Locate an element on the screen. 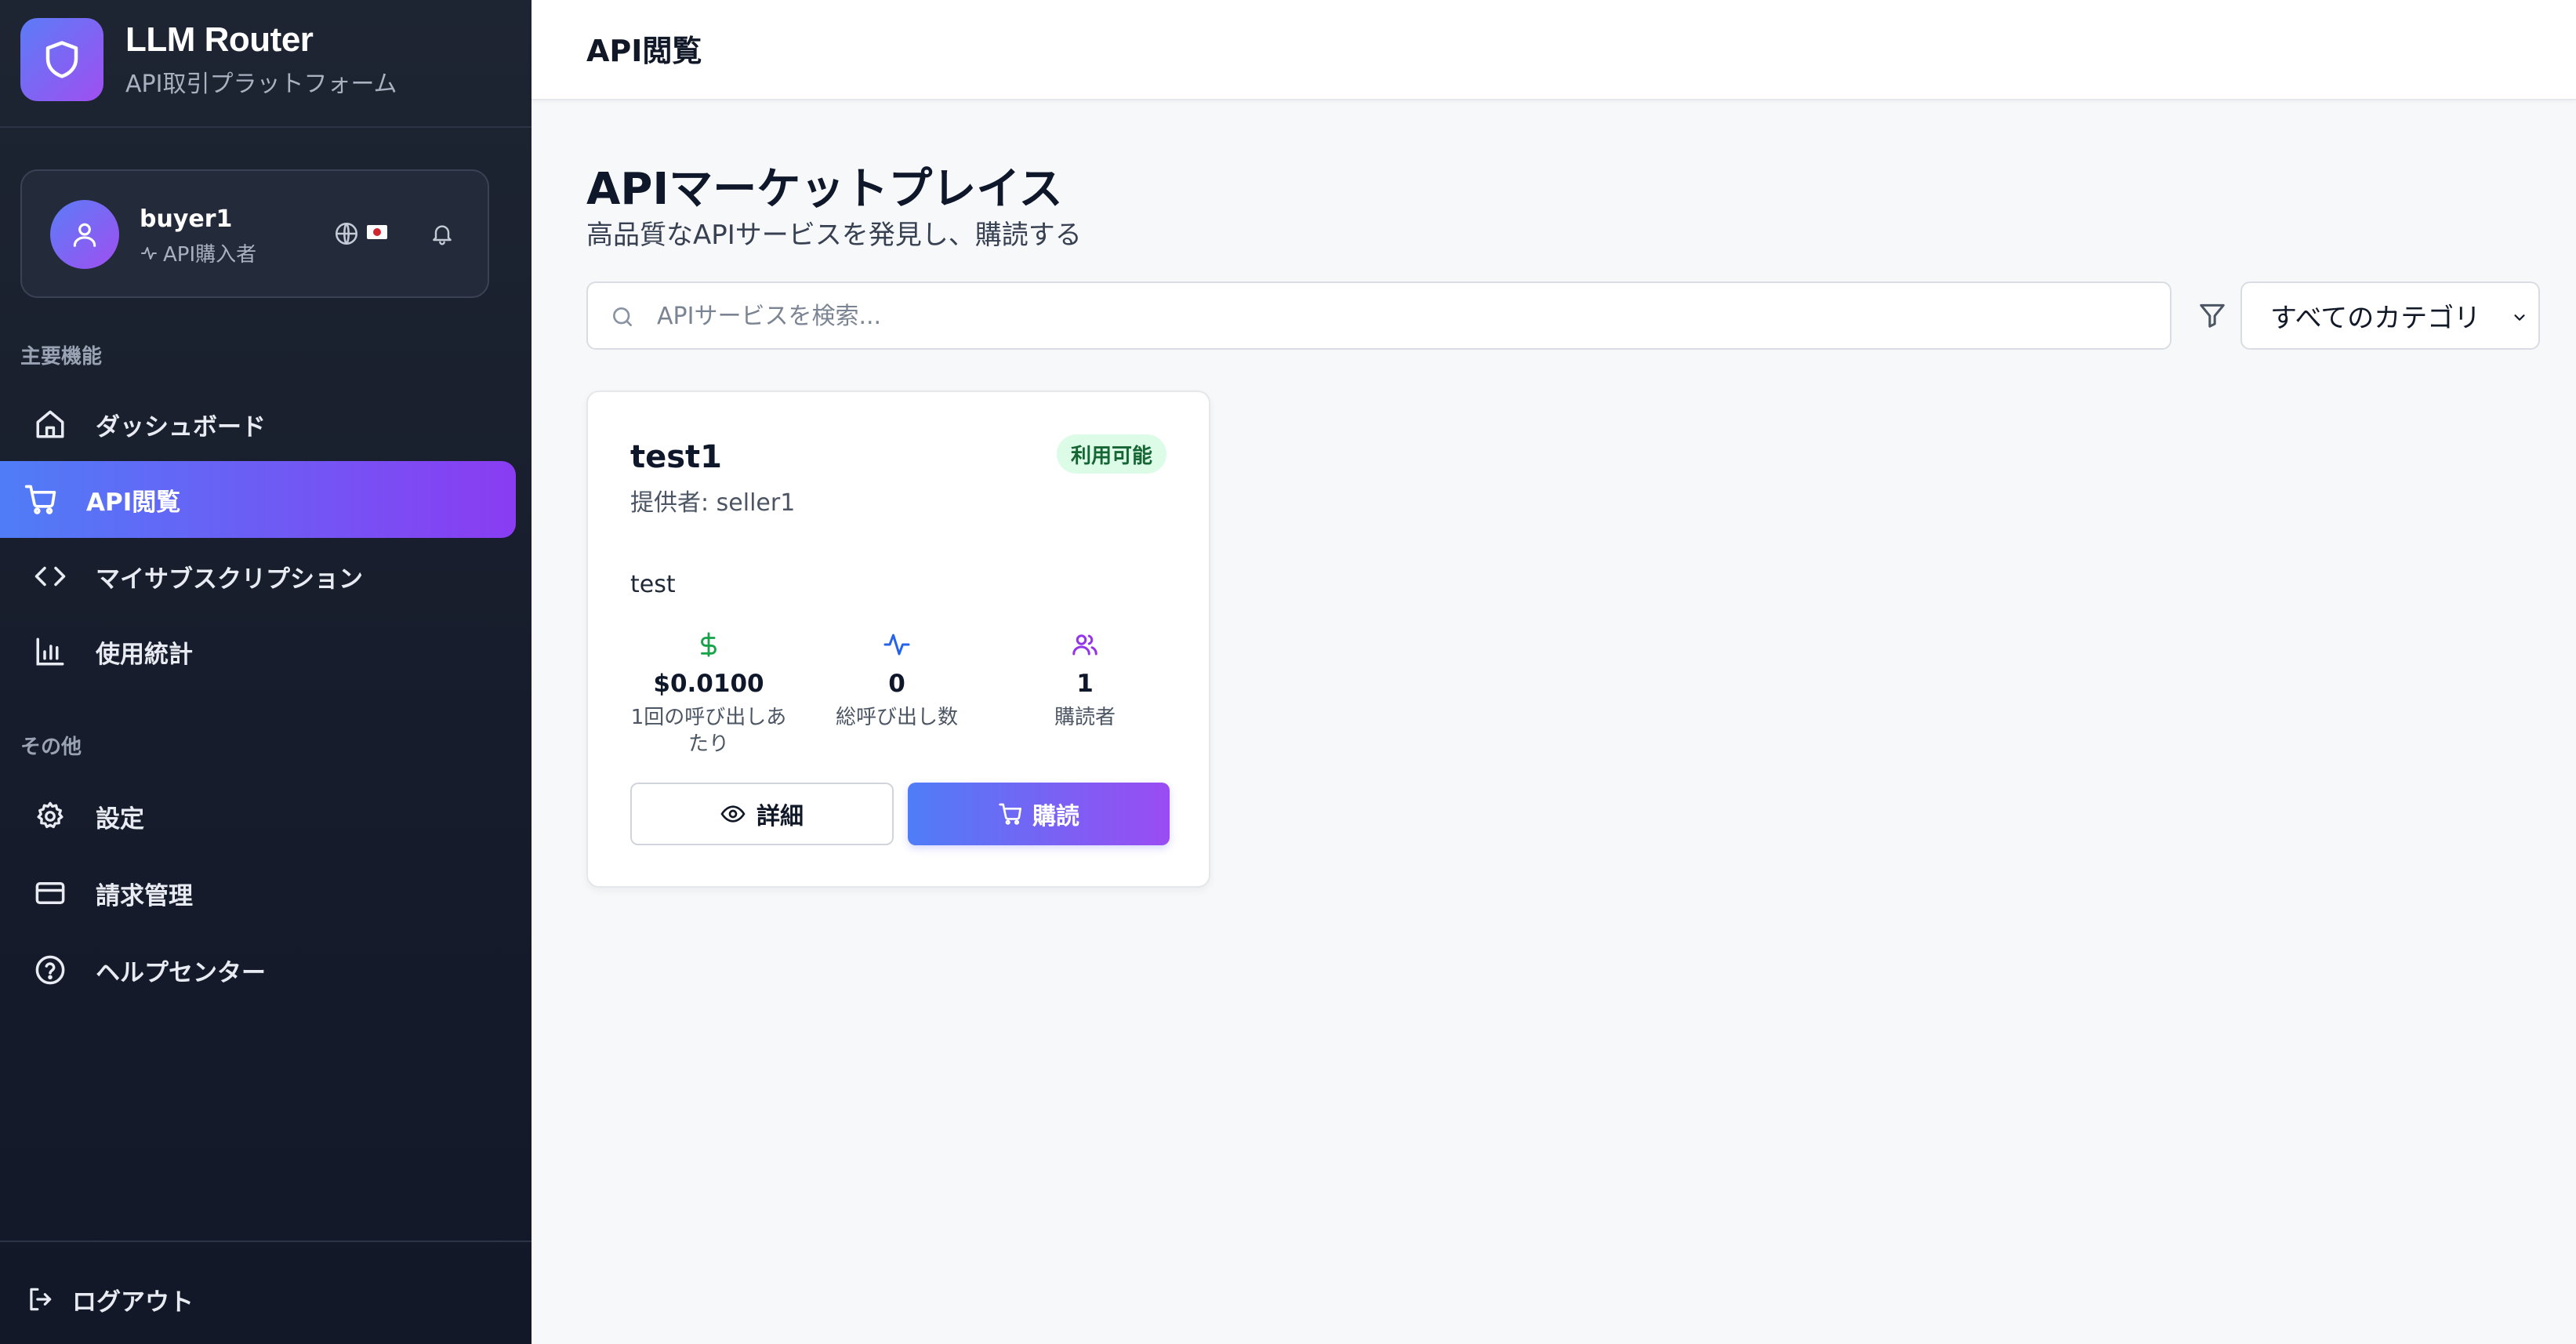 The image size is (2576, 1344). subscribe-button: 購読 is located at coordinates (1039, 814).